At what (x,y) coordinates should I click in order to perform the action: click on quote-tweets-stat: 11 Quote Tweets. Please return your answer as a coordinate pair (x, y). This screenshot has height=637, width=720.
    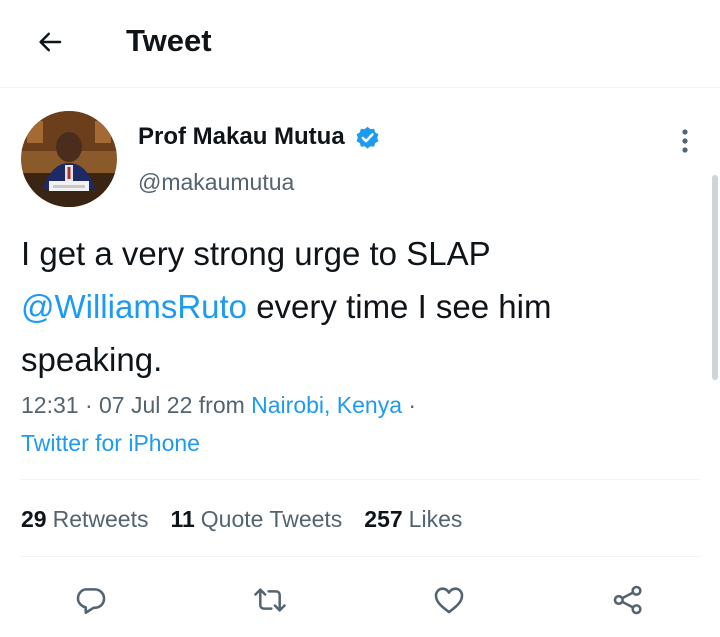
    Looking at the image, I should click on (256, 519).